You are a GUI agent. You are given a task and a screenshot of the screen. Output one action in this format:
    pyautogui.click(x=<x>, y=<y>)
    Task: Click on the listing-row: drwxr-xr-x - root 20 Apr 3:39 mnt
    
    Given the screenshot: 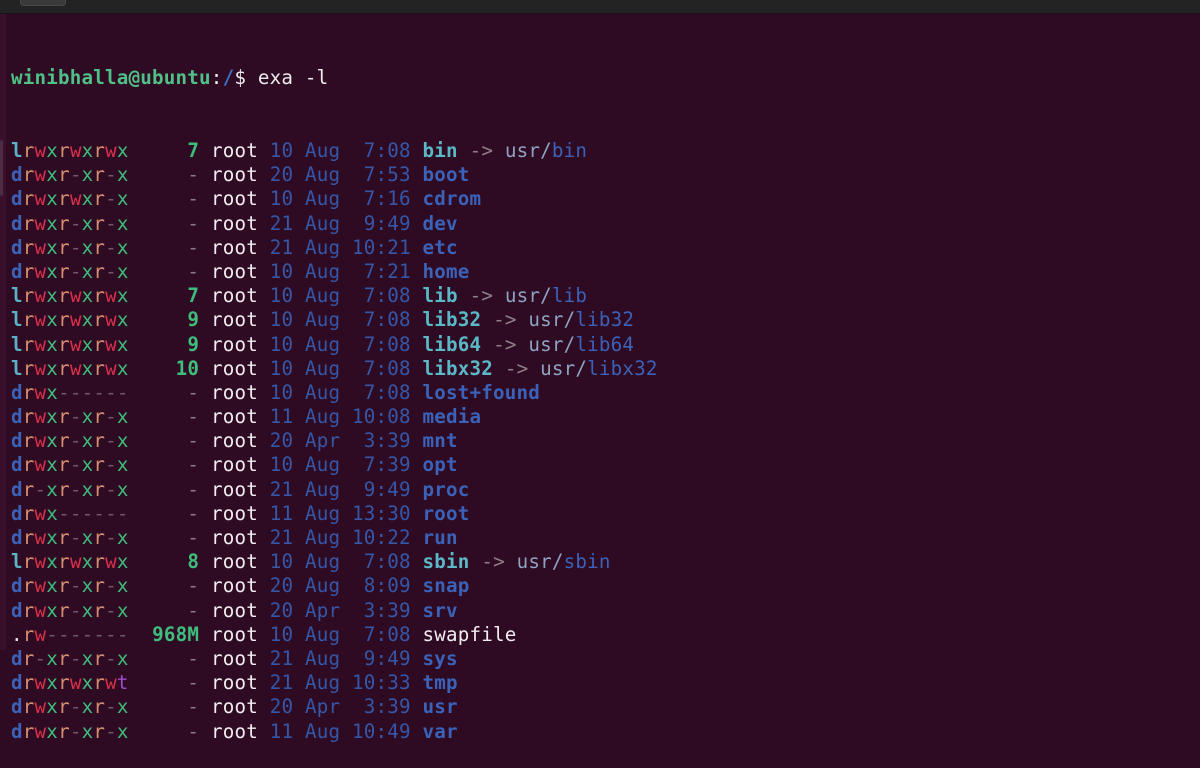 What is the action you would take?
    pyautogui.click(x=334, y=441)
    